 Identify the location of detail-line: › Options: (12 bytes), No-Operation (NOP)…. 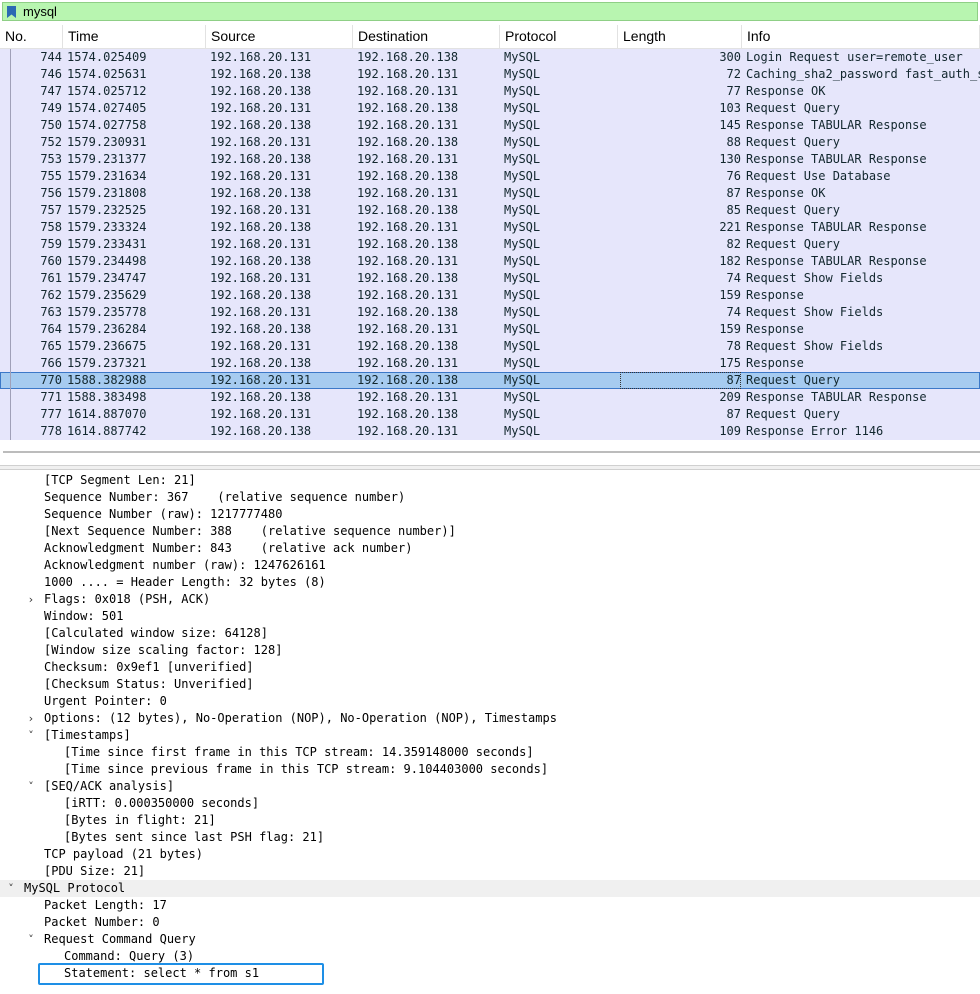
(490, 718).